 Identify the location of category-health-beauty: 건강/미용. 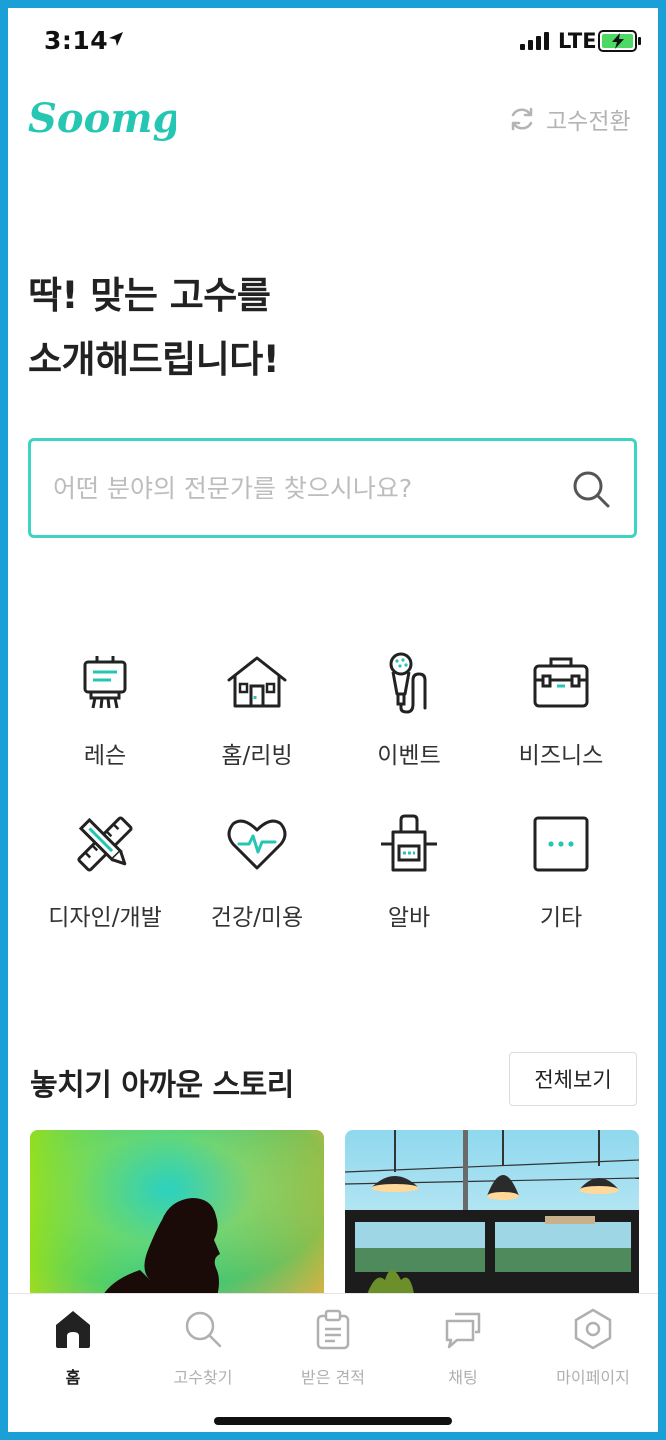
(257, 872).